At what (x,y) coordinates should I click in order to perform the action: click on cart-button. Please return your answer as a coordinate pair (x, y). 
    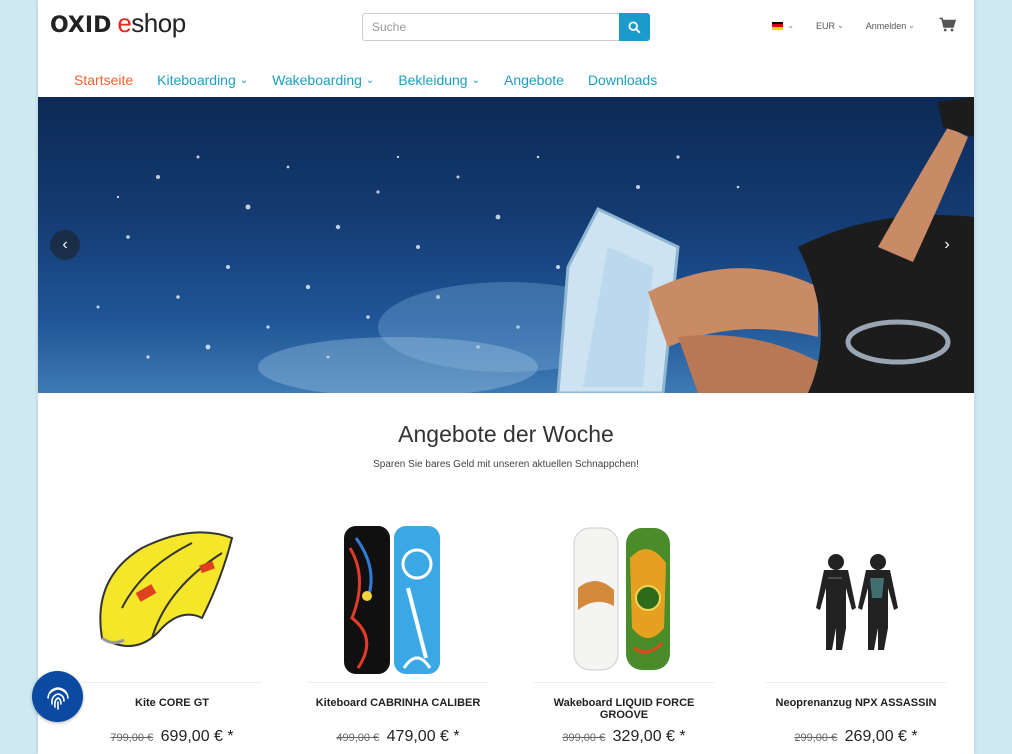
    Looking at the image, I should click on (948, 25).